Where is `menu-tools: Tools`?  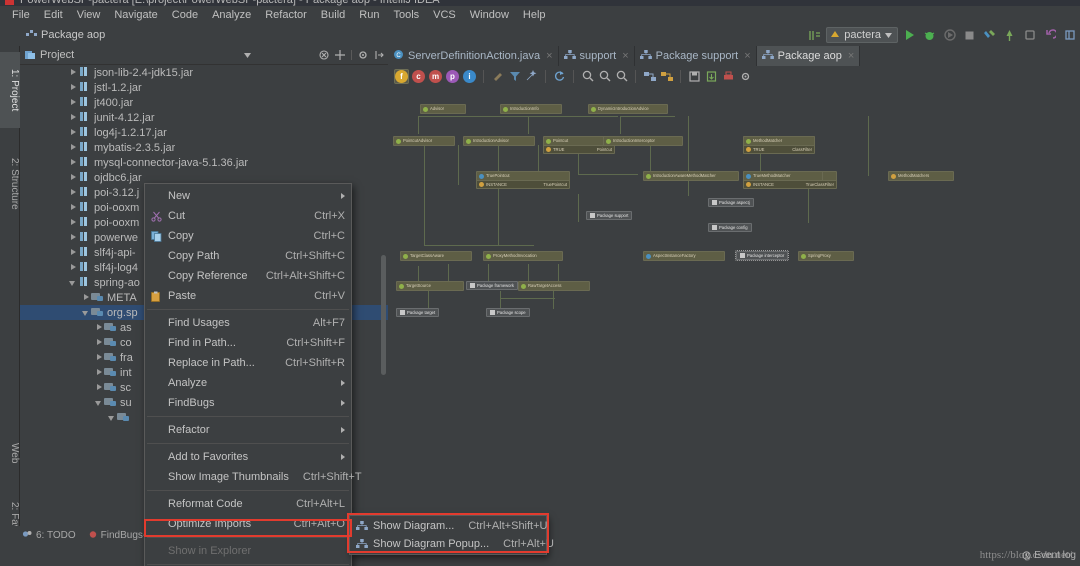 menu-tools: Tools is located at coordinates (406, 15).